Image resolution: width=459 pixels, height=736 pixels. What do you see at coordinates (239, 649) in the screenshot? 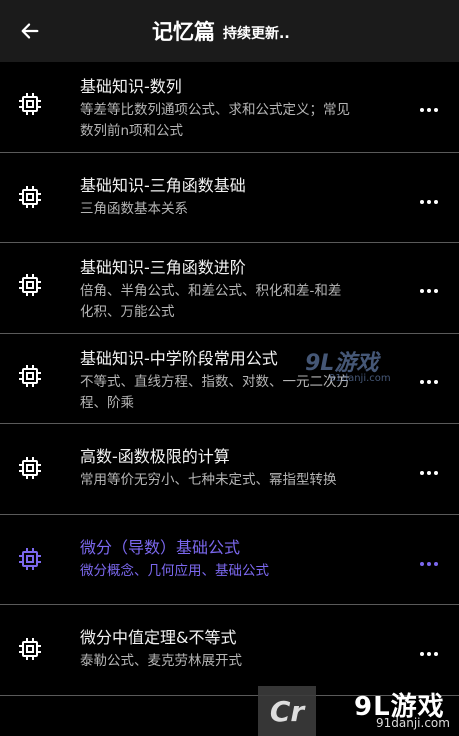
I see `list-item-texts: 微分中值定理&不等式 泰勒公式、麦克劳林展开式` at bounding box center [239, 649].